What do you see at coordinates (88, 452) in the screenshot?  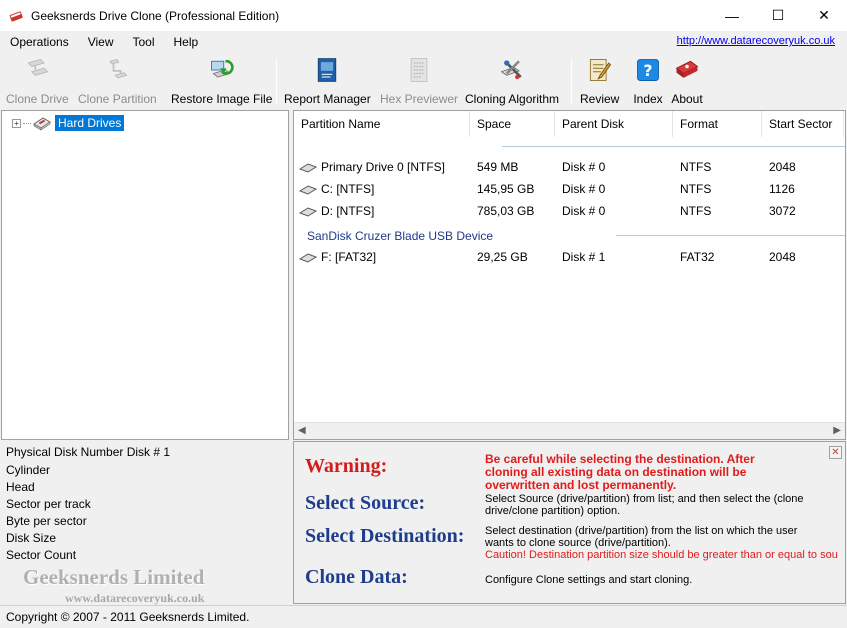 I see `info-disk-number: Physical Disk Number Disk # 1` at bounding box center [88, 452].